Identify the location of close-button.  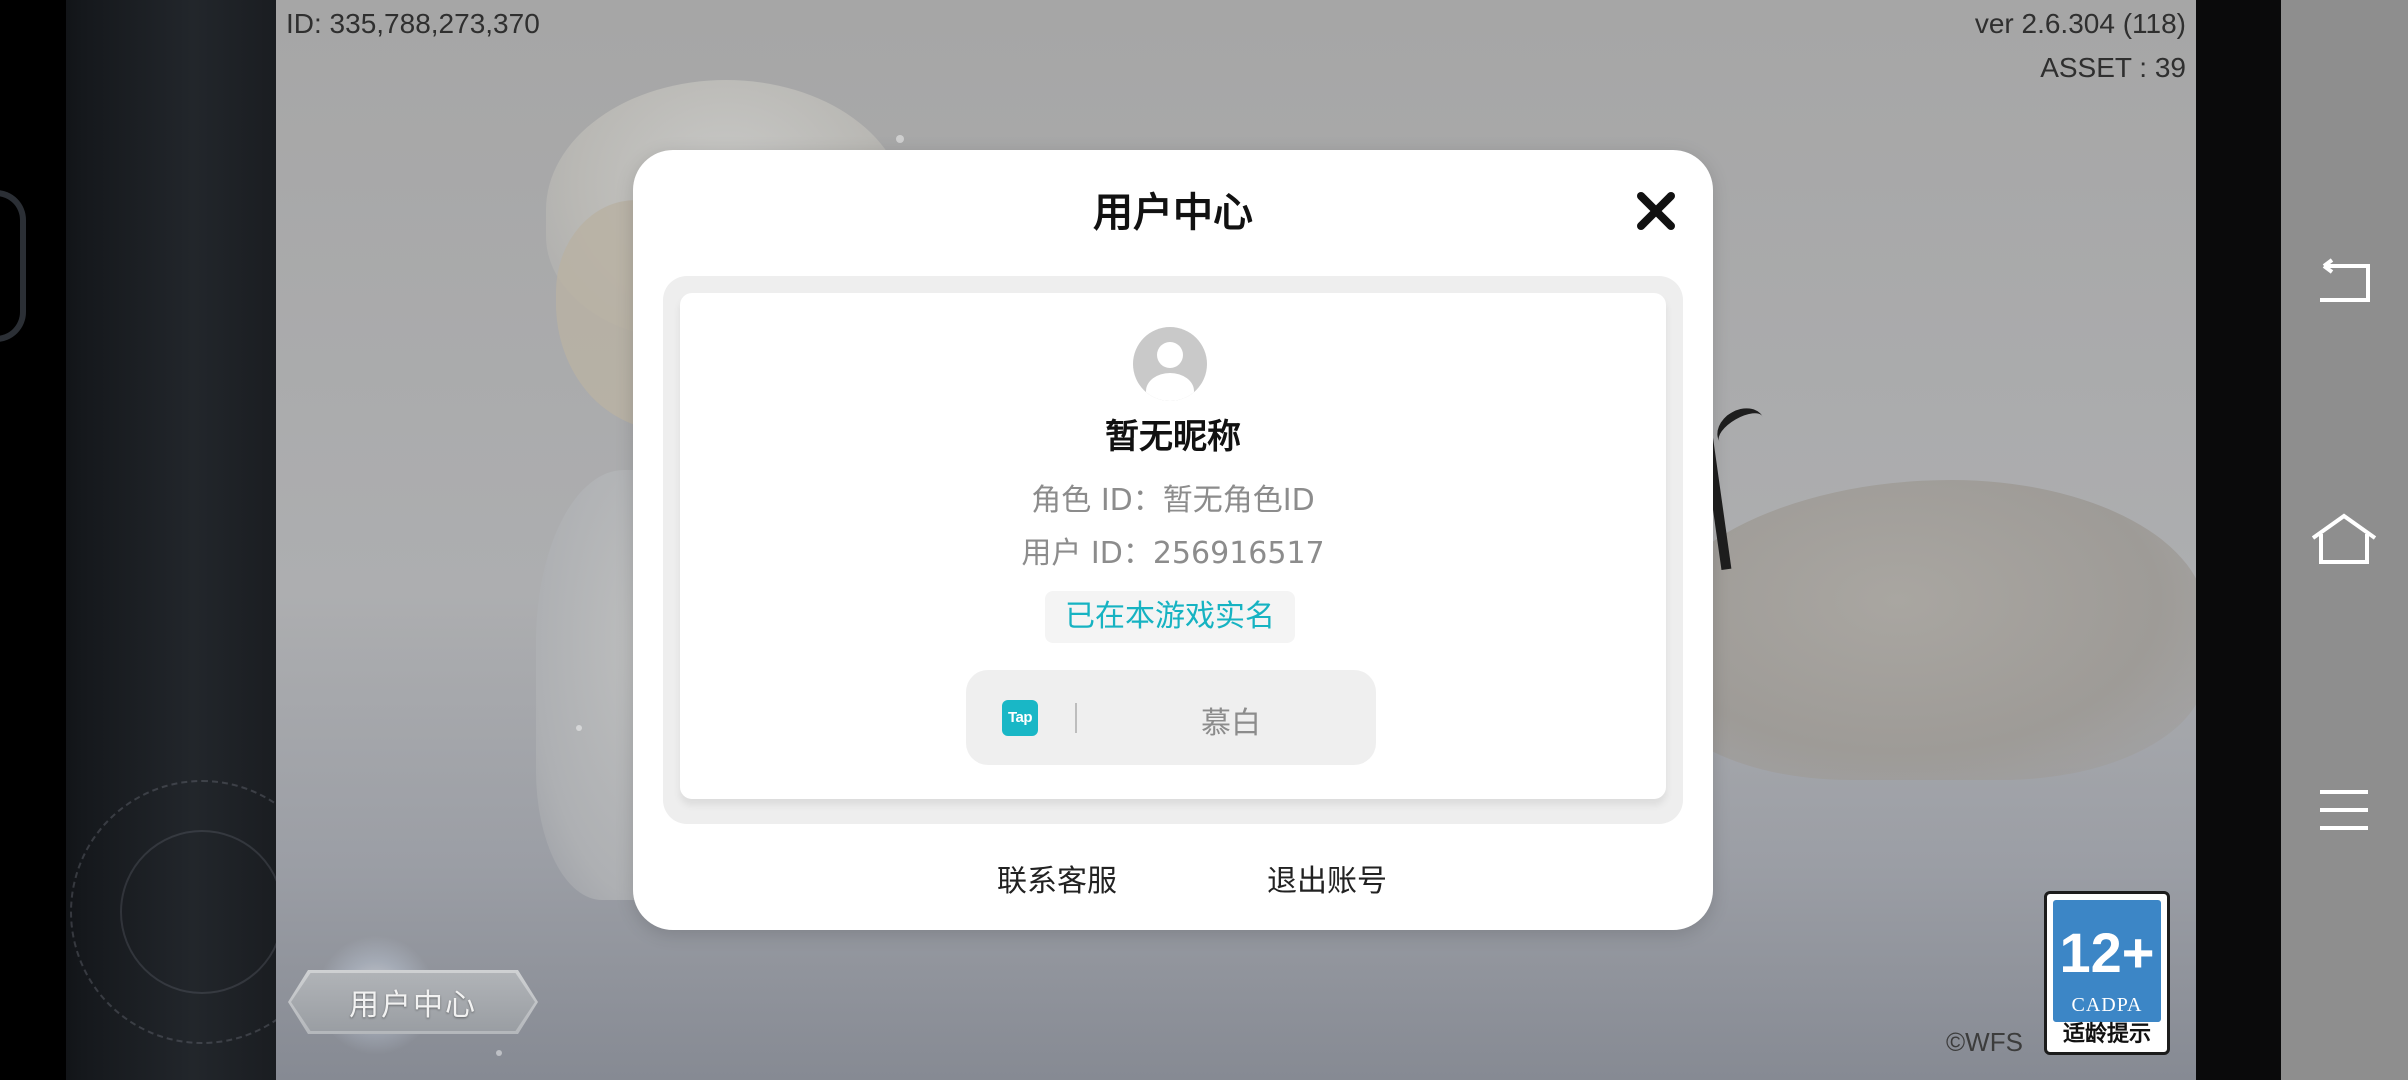
(1656, 211).